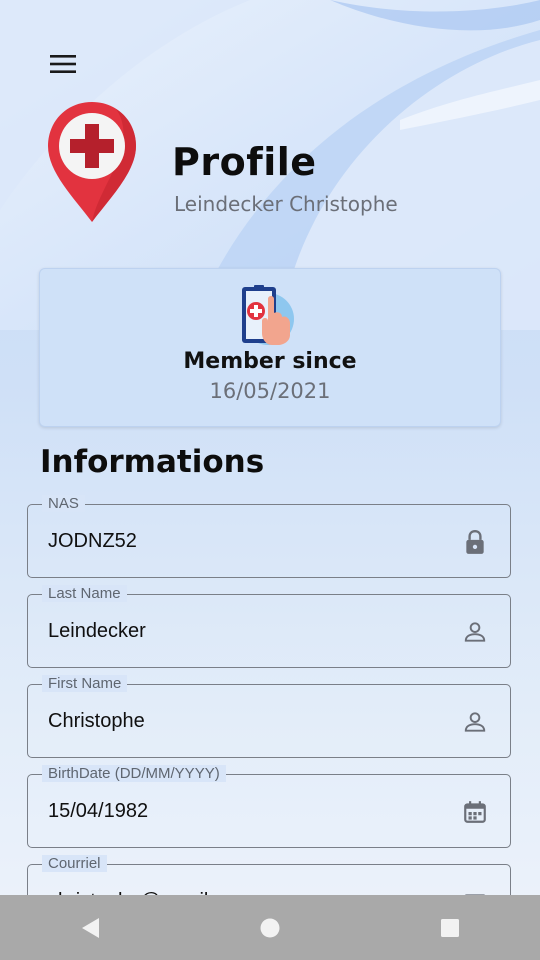 This screenshot has width=540, height=960. I want to click on first-name-field: First Name Christophe, so click(269, 716).